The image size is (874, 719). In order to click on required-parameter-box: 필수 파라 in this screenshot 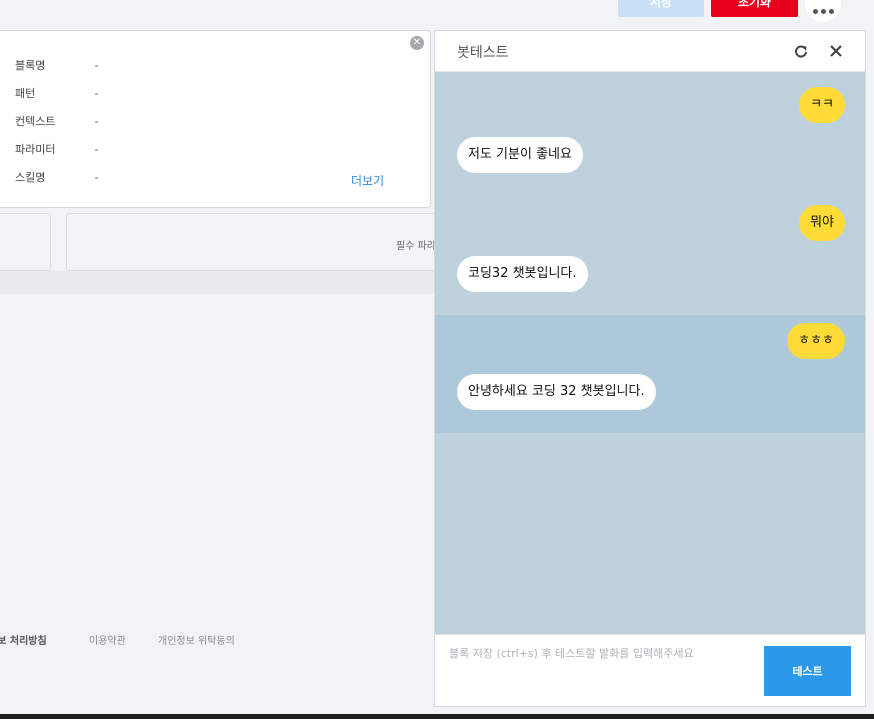, I will do `click(256, 242)`.